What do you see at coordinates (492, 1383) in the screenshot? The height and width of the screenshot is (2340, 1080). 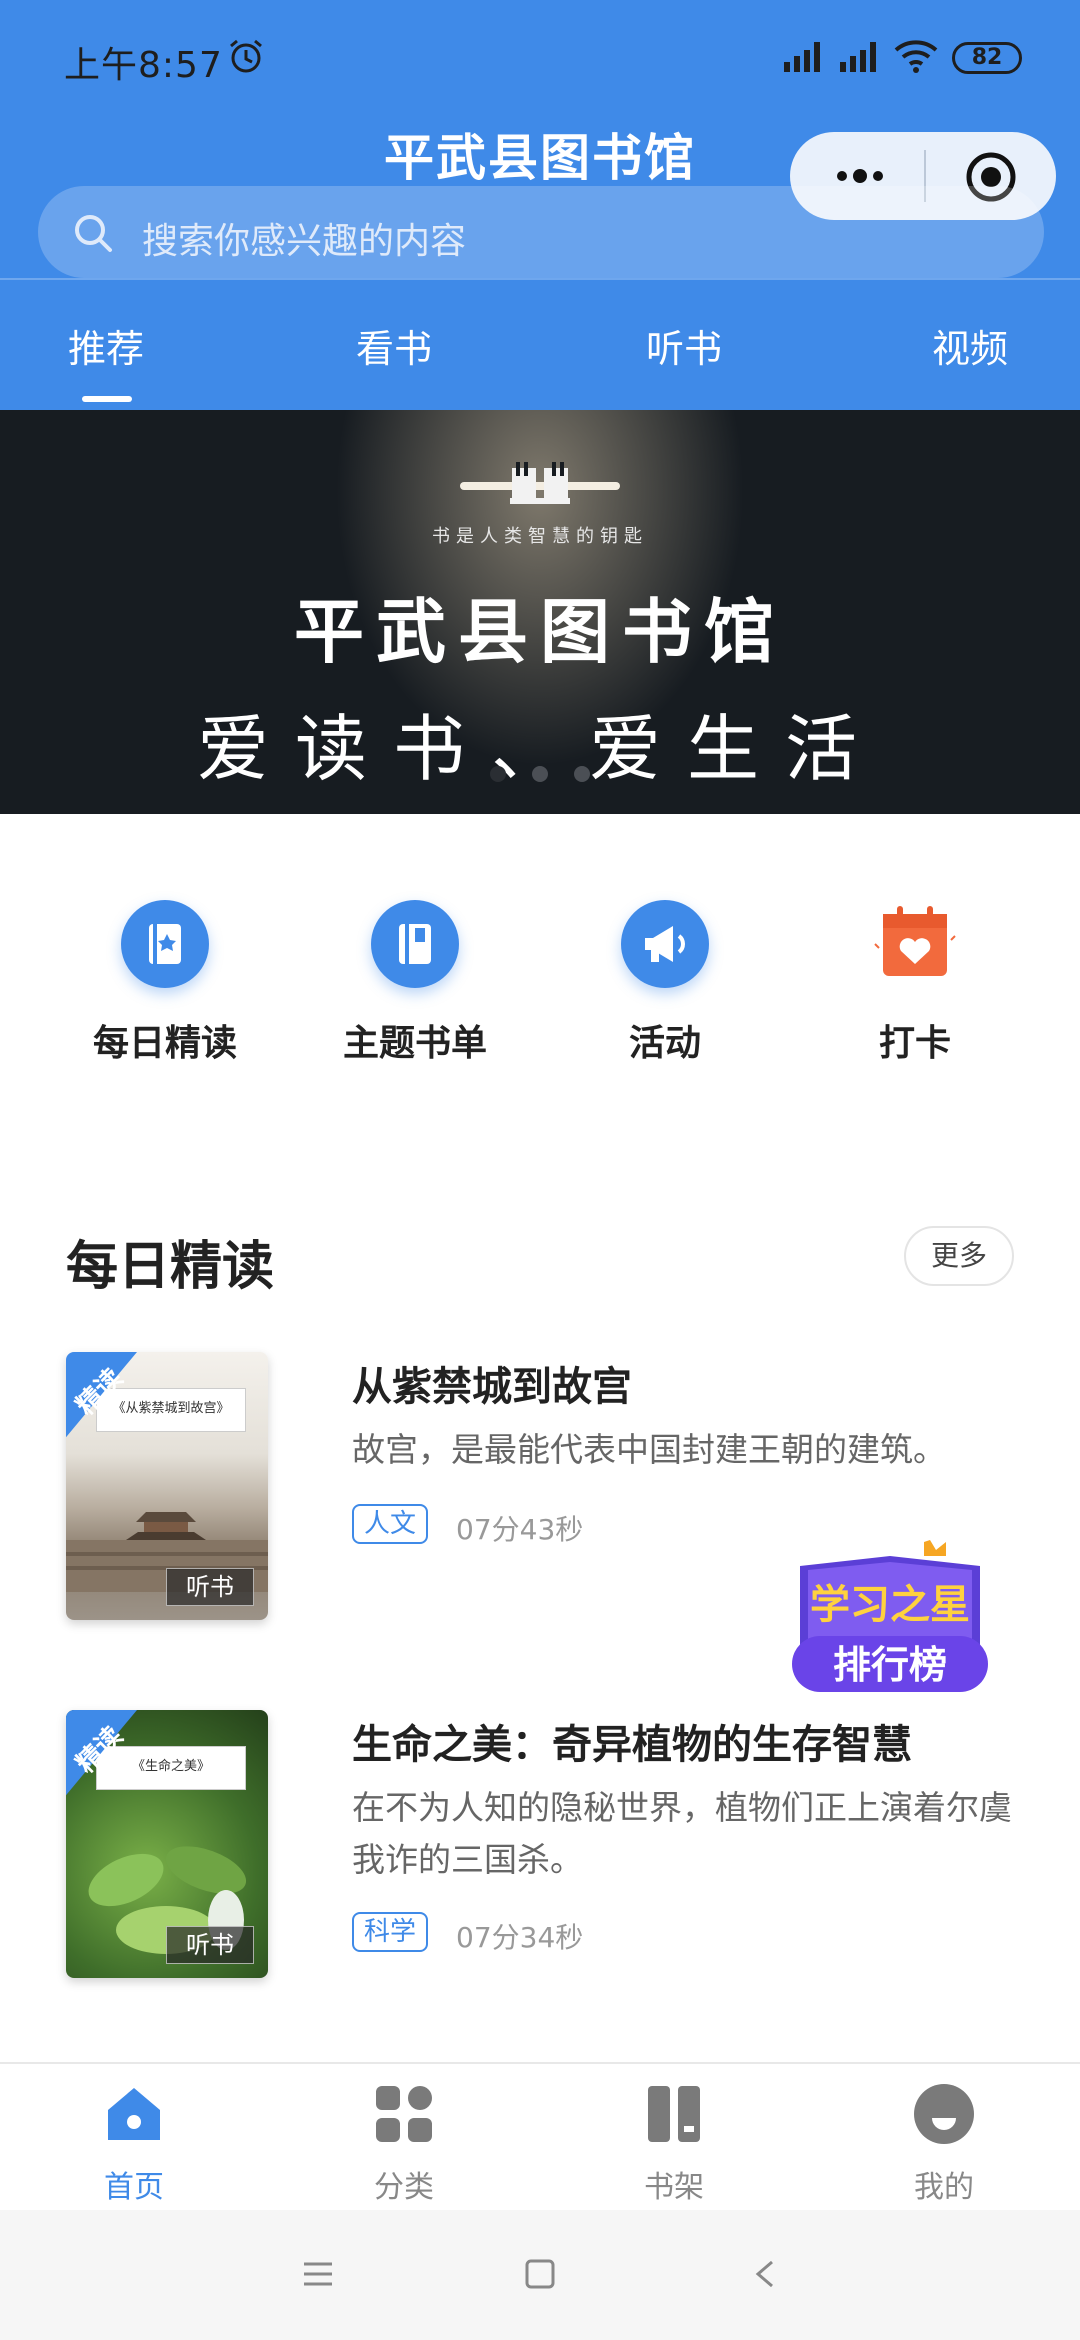 I see `item-title: 从紫禁城到故宫` at bounding box center [492, 1383].